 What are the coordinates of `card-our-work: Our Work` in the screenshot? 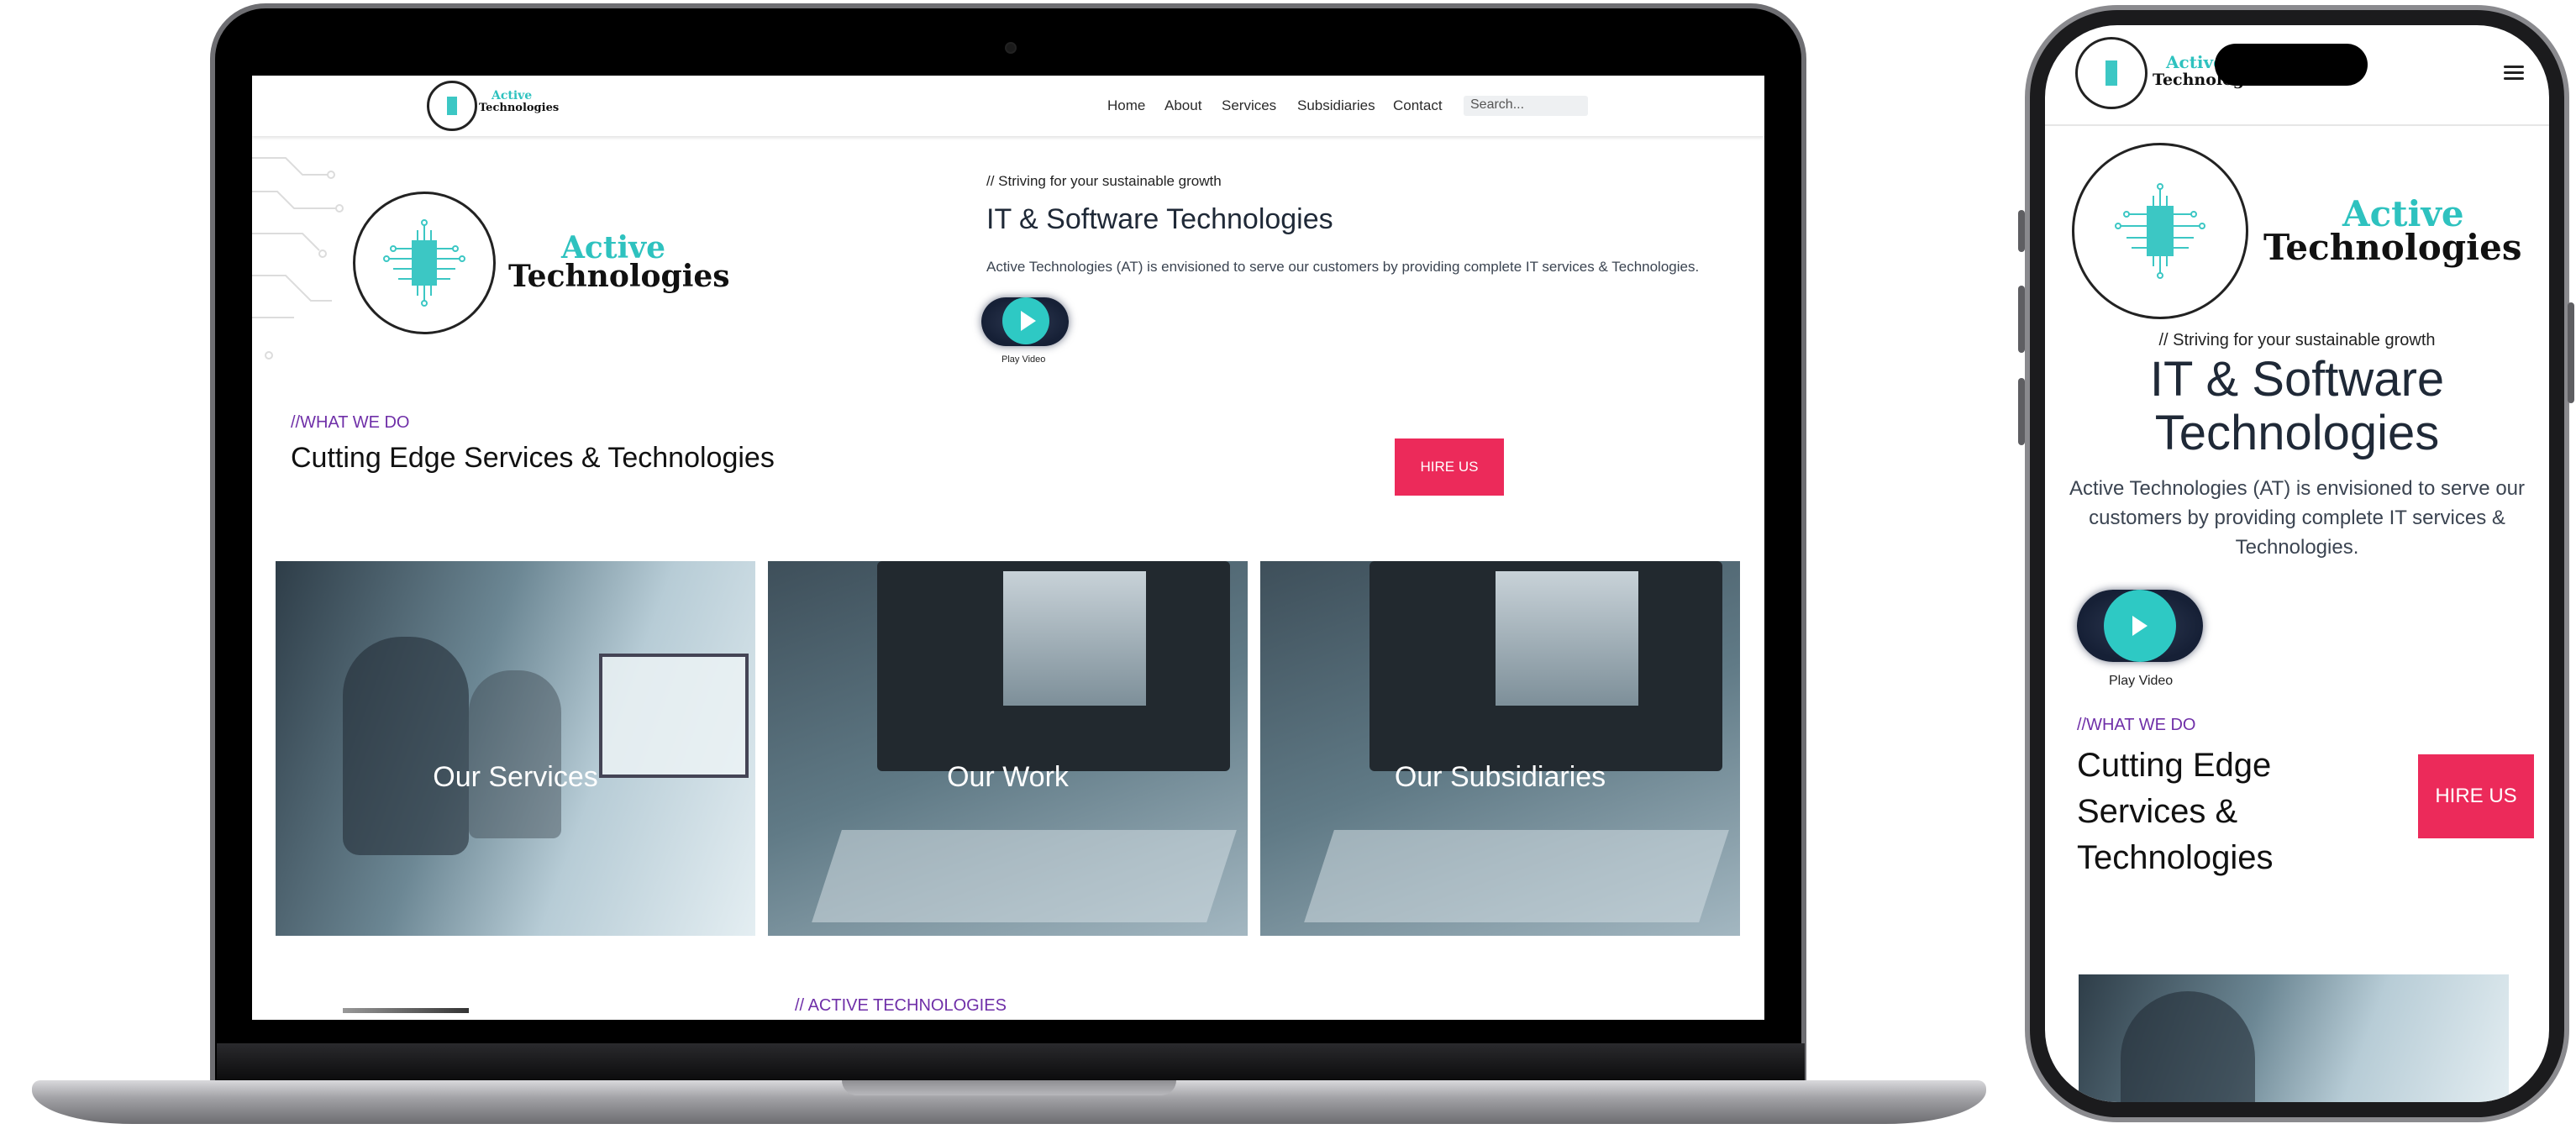 It's located at (1008, 748).